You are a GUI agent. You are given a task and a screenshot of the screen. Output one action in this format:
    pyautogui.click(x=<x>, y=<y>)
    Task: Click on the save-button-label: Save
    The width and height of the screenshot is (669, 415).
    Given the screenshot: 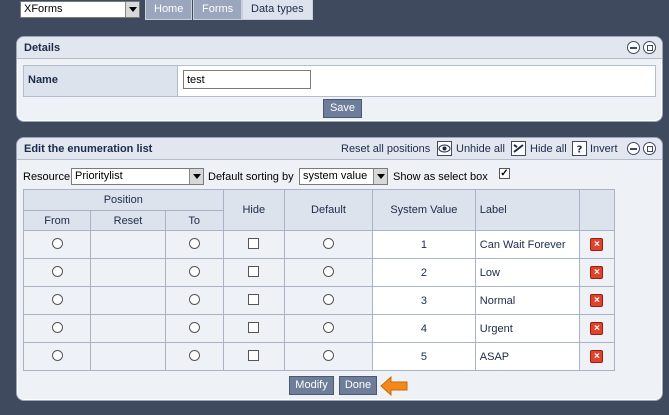 What is the action you would take?
    pyautogui.click(x=342, y=108)
    